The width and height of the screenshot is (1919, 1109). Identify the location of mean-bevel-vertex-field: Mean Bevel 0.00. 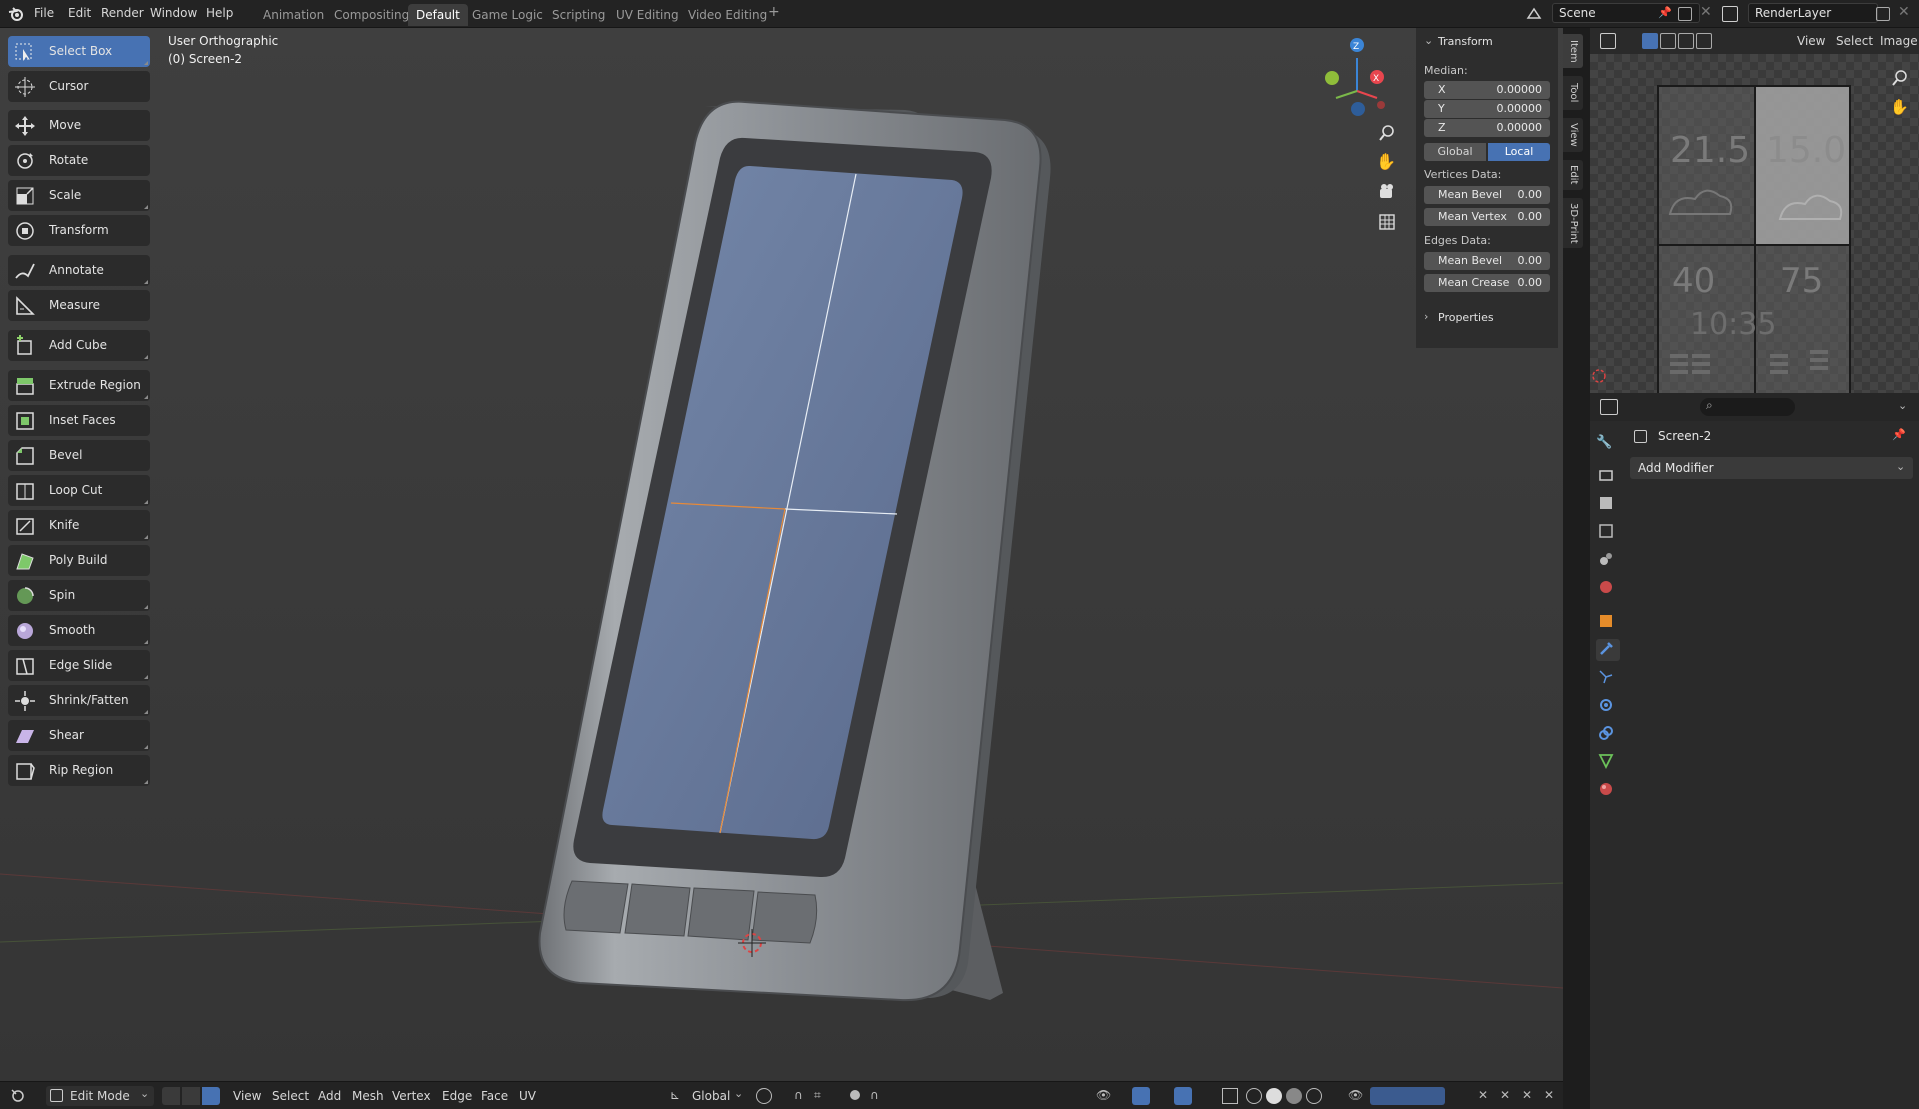
(1487, 195).